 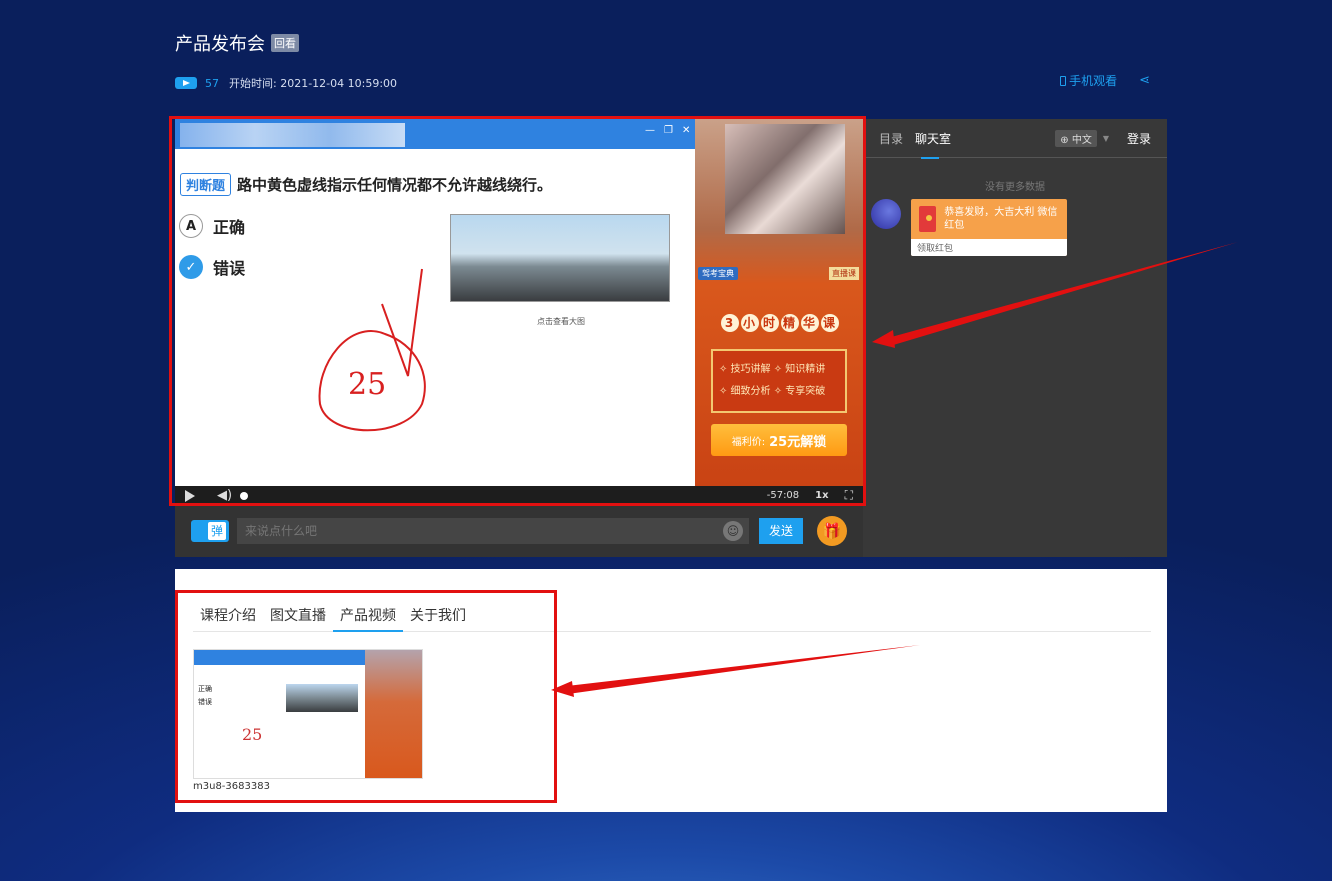 What do you see at coordinates (883, 339) in the screenshot?
I see `annotation-arrowhead-player` at bounding box center [883, 339].